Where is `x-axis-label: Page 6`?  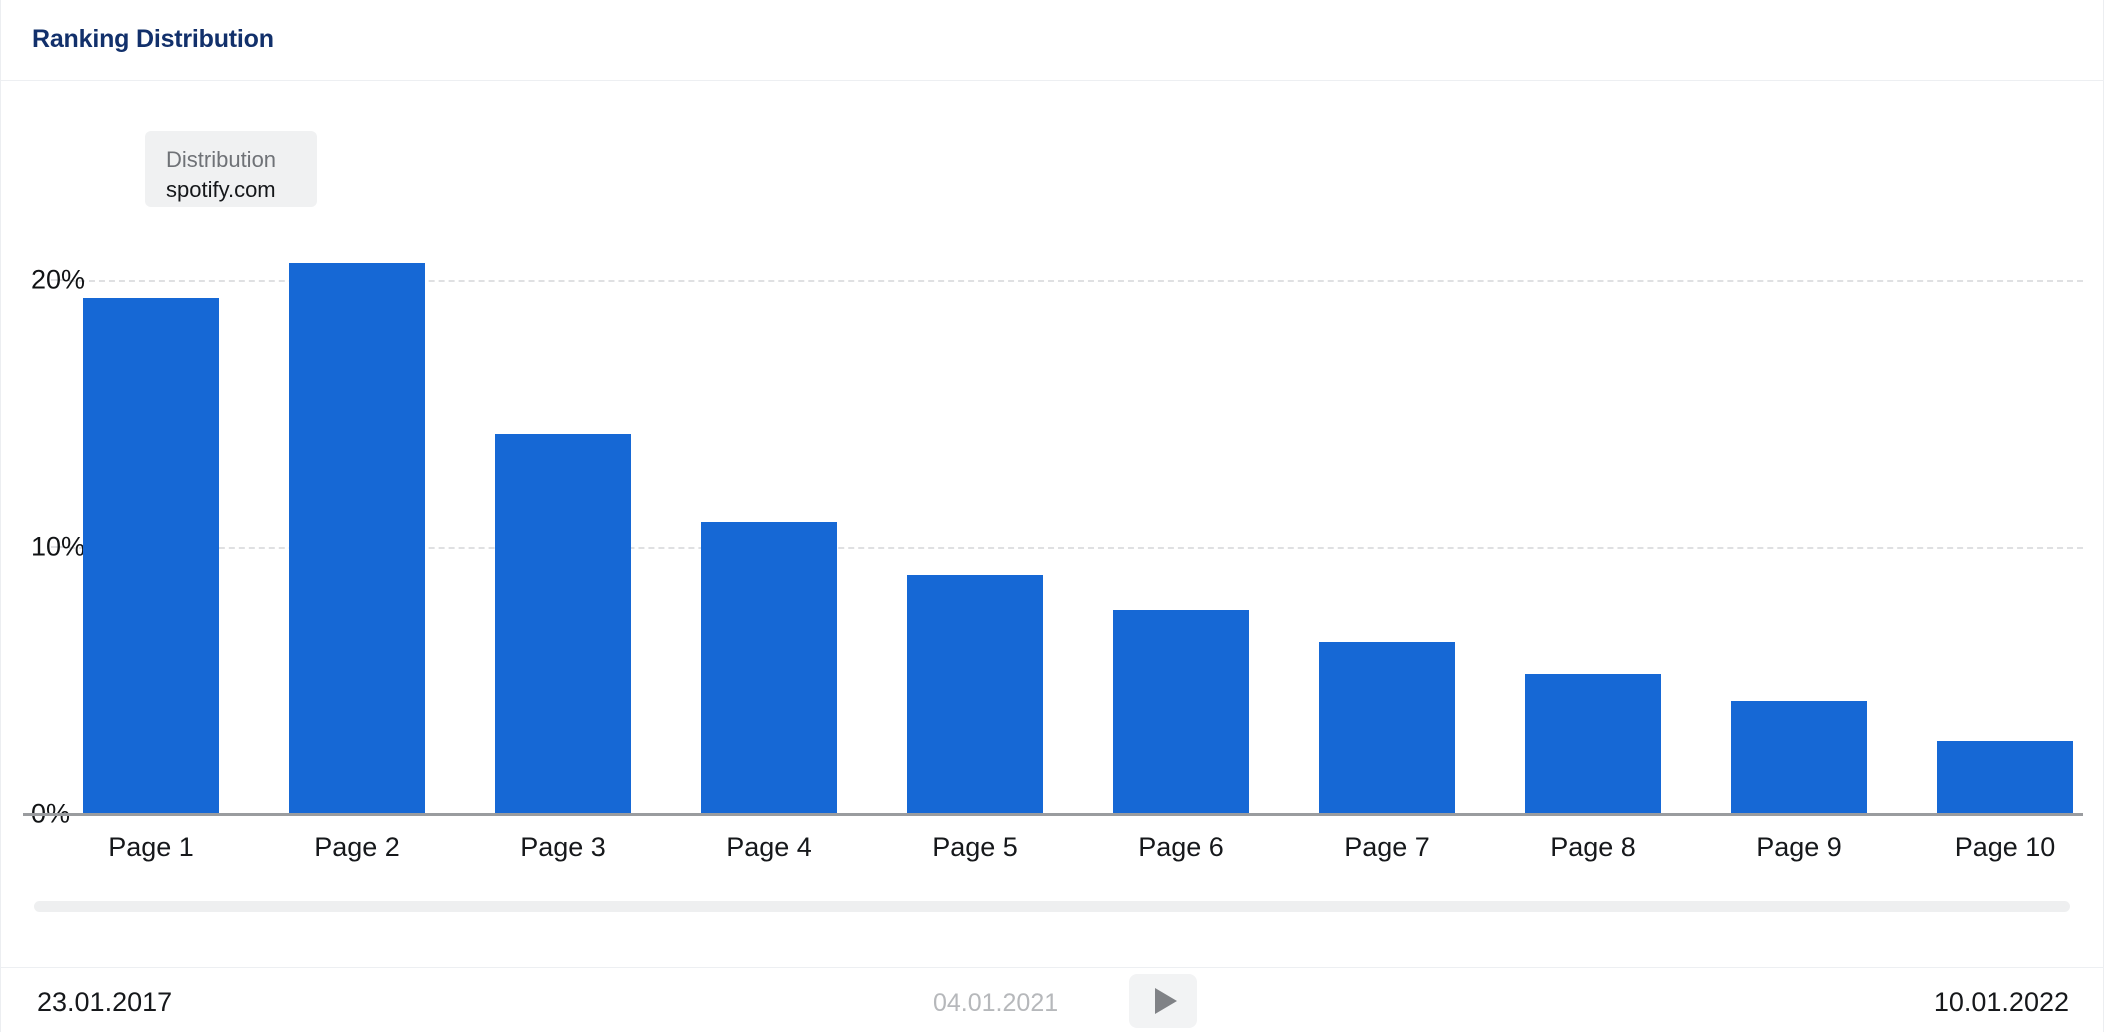 x-axis-label: Page 6 is located at coordinates (1181, 847).